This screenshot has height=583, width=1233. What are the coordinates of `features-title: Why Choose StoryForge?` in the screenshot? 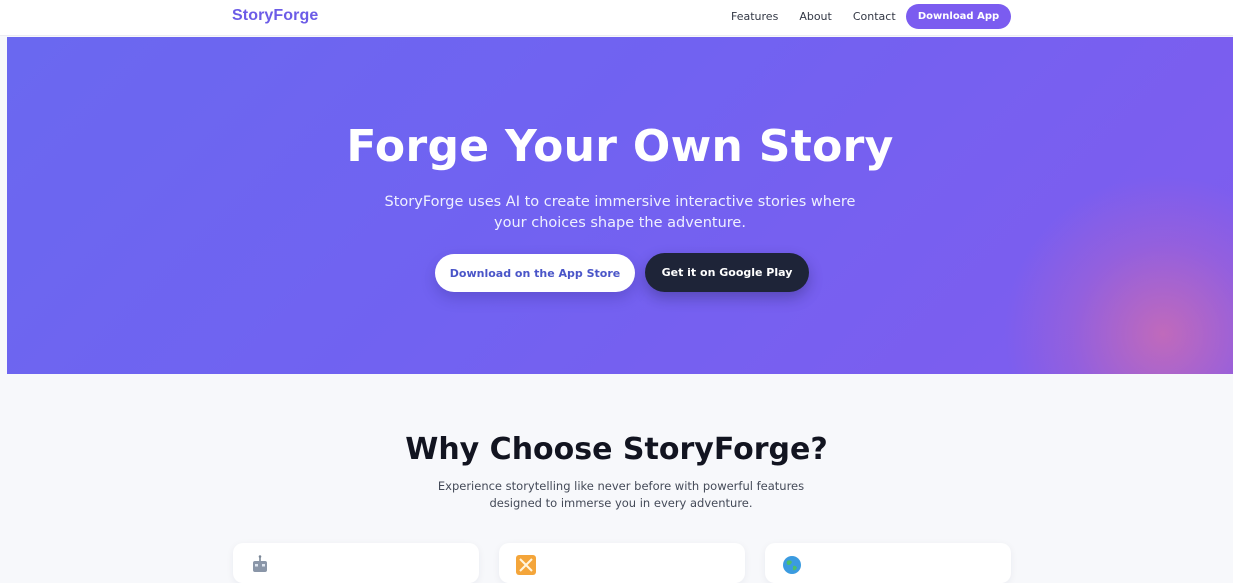 It's located at (616, 449).